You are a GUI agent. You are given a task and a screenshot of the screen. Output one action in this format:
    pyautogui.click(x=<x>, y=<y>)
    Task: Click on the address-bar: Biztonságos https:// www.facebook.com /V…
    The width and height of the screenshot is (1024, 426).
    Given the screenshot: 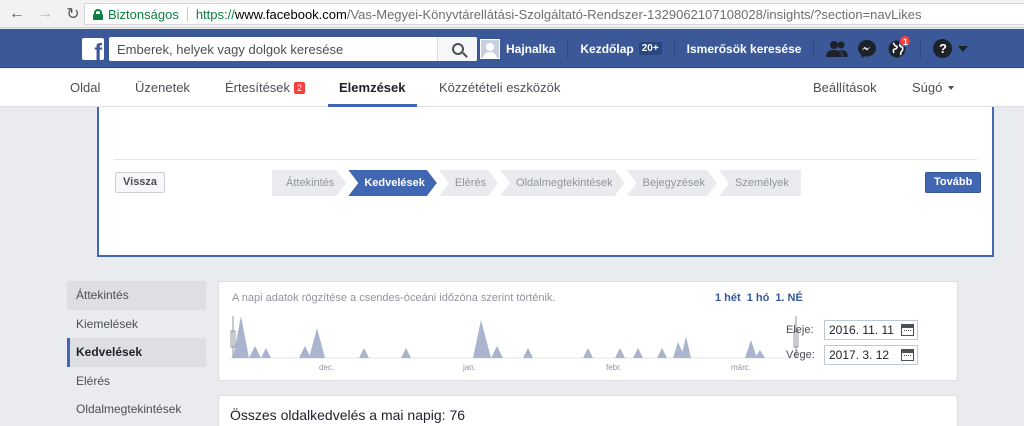 What is the action you would take?
    pyautogui.click(x=554, y=14)
    